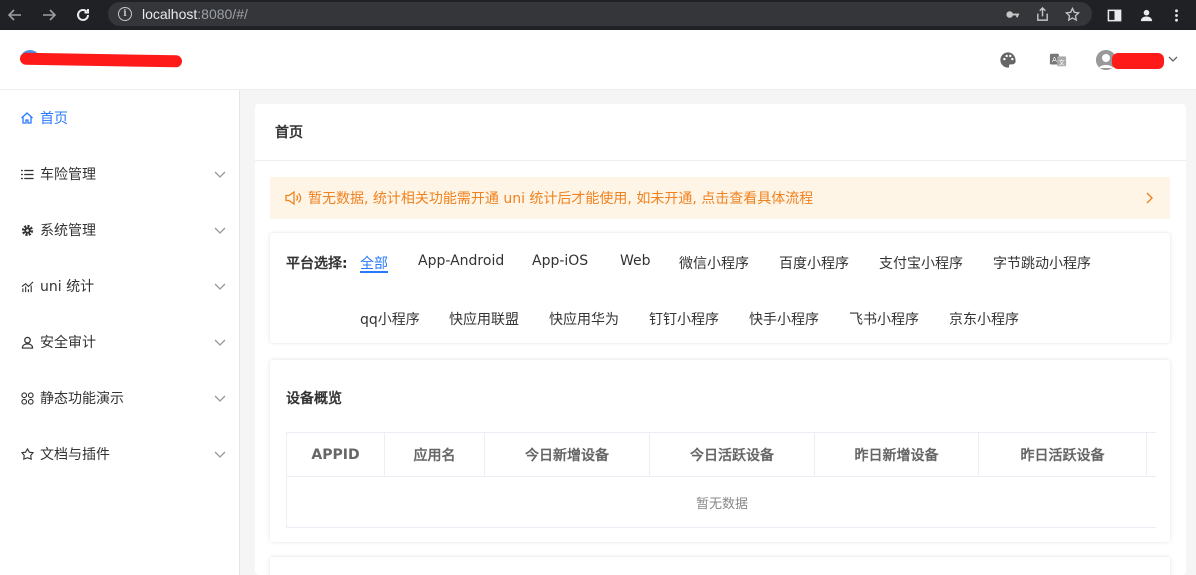 The width and height of the screenshot is (1196, 575). I want to click on url-host: localhost, so click(170, 14).